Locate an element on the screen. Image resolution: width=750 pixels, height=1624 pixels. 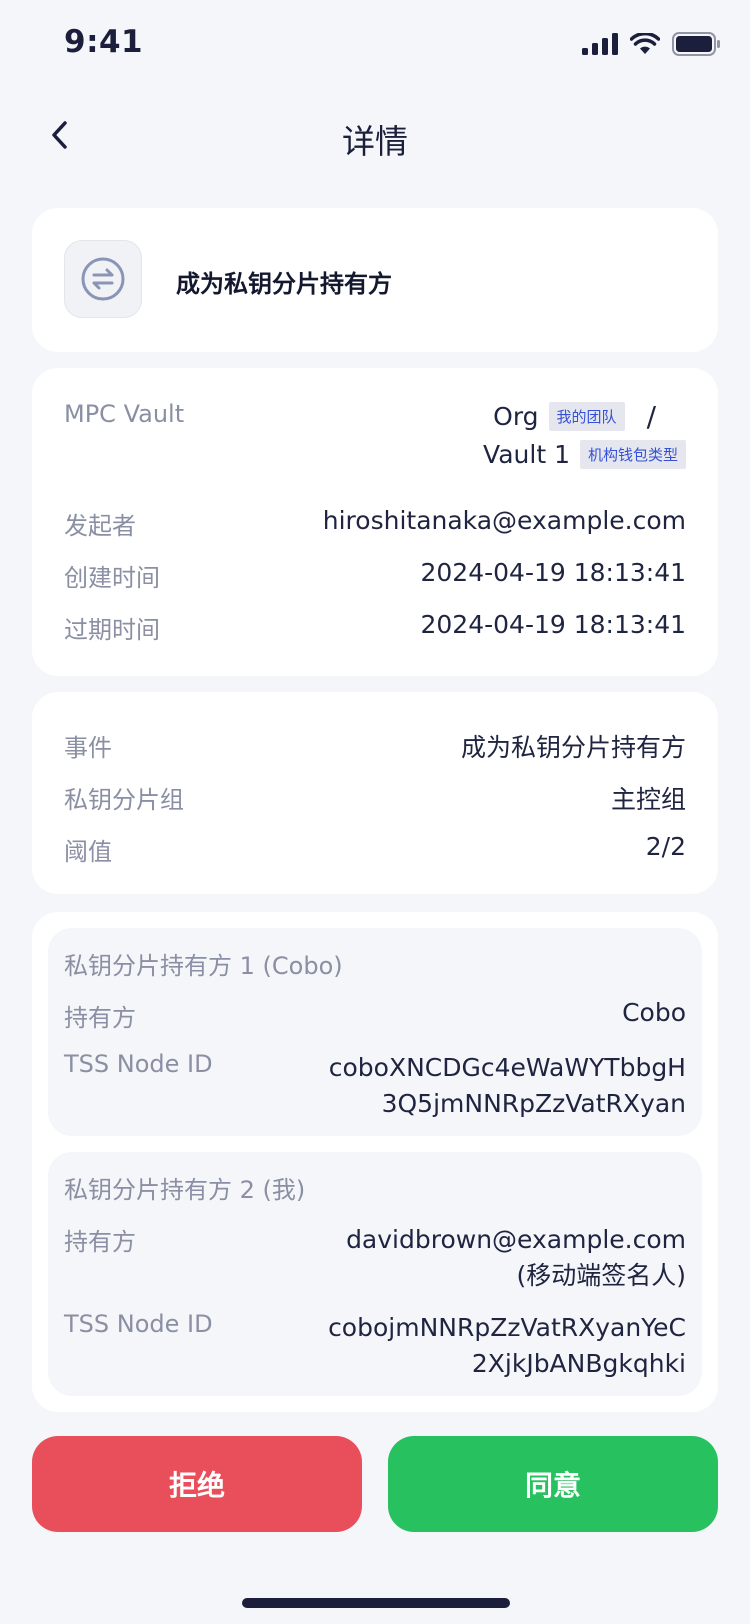
initiator-label: 发起者 is located at coordinates (100, 526).